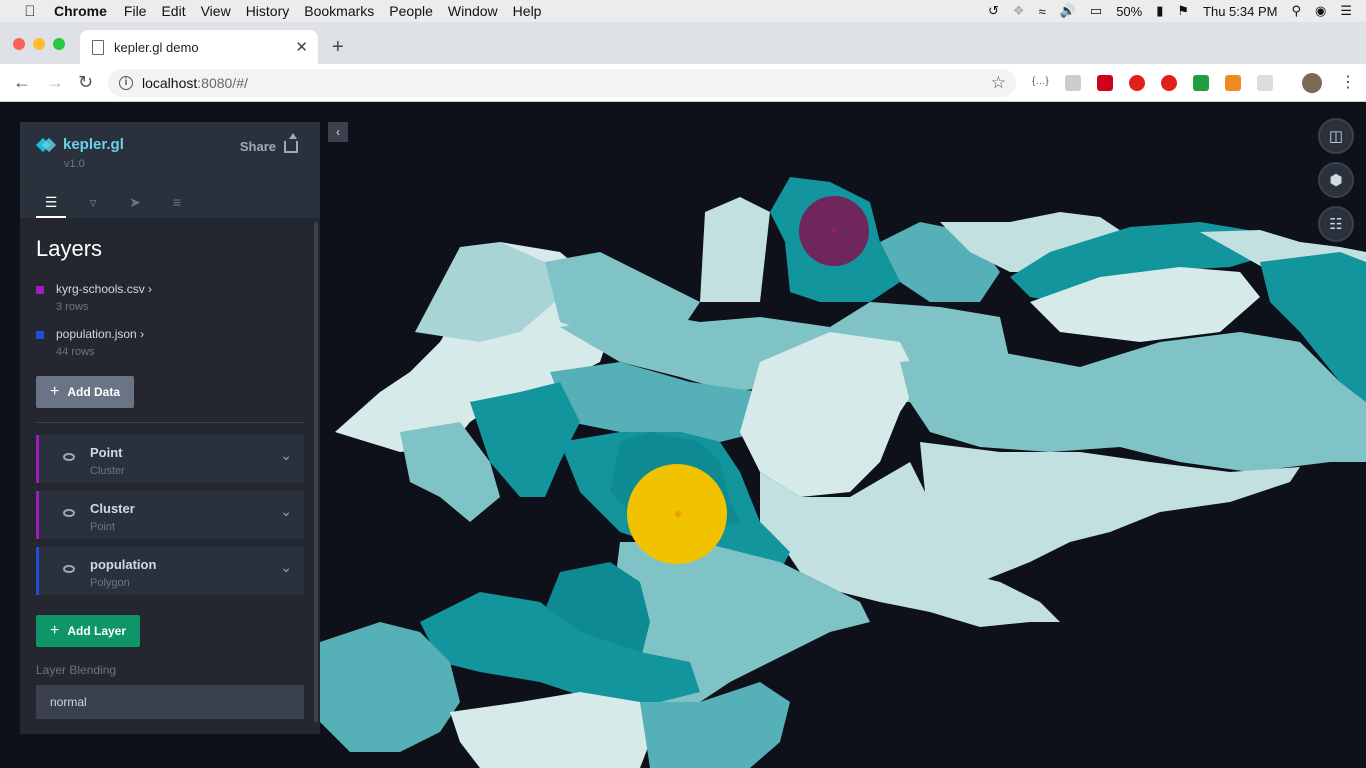 Image resolution: width=1366 pixels, height=768 pixels. What do you see at coordinates (1073, 83) in the screenshot?
I see `chat-extension-icon` at bounding box center [1073, 83].